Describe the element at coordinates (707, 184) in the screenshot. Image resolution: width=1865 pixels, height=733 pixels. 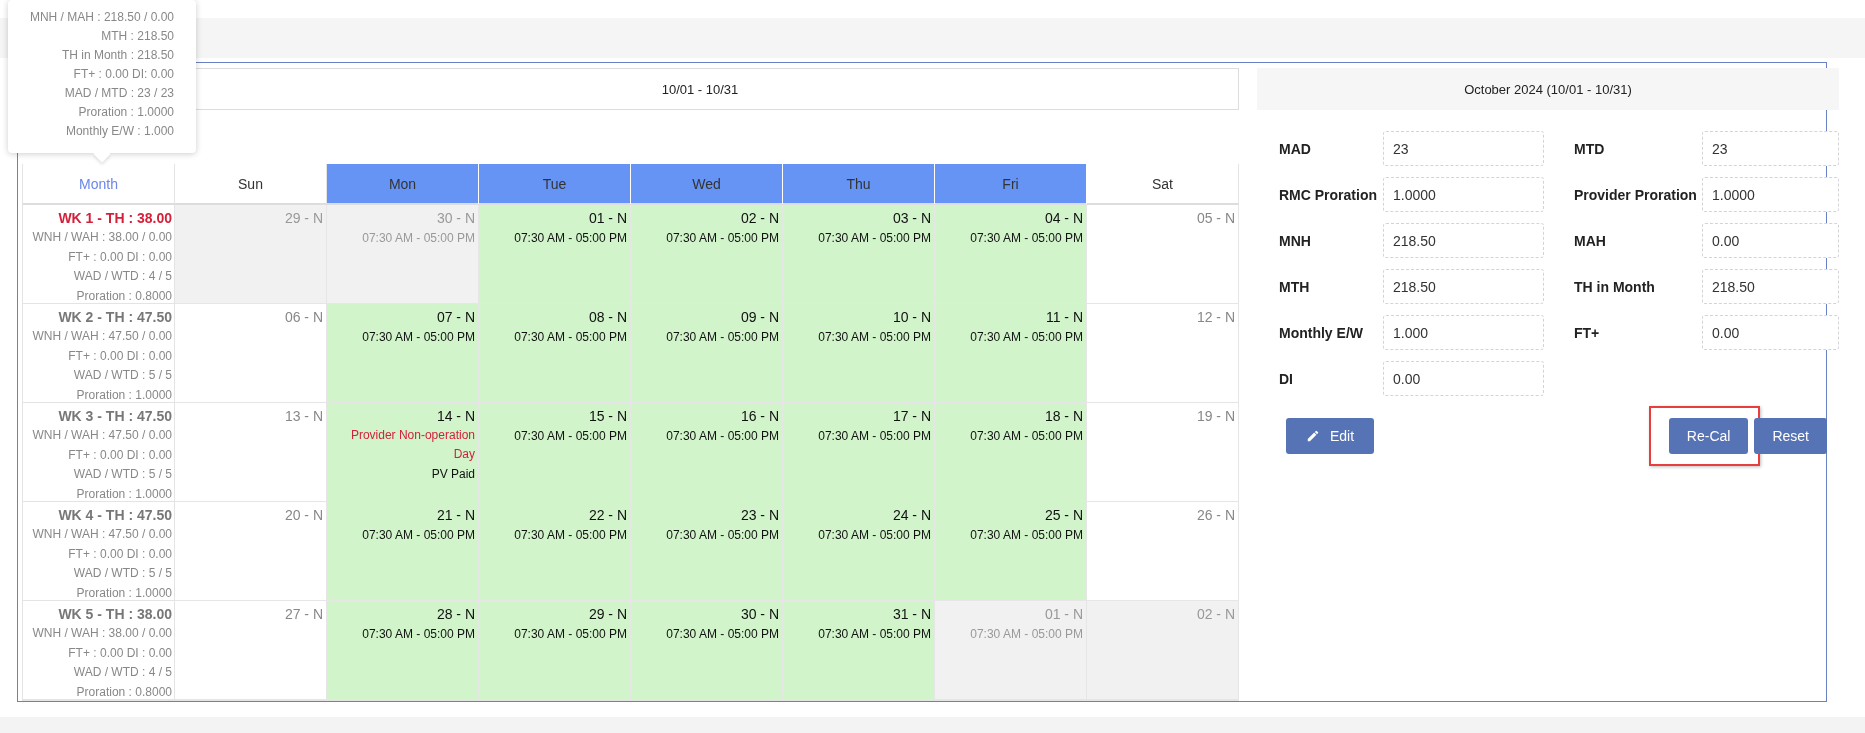
I see `weekday-header: Wed` at that location.